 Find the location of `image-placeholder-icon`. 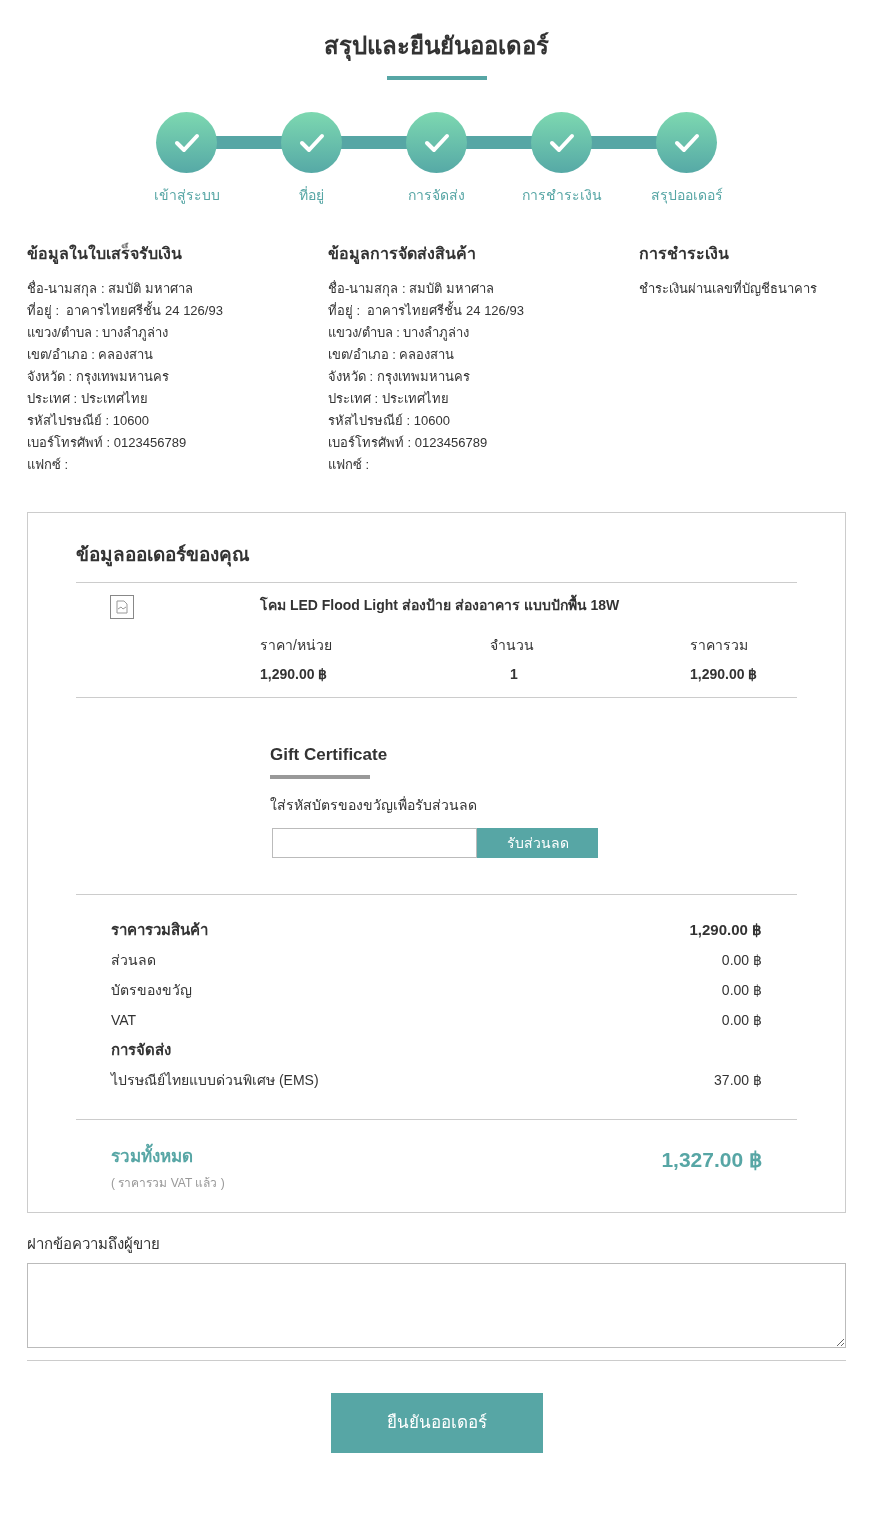

image-placeholder-icon is located at coordinates (122, 606).